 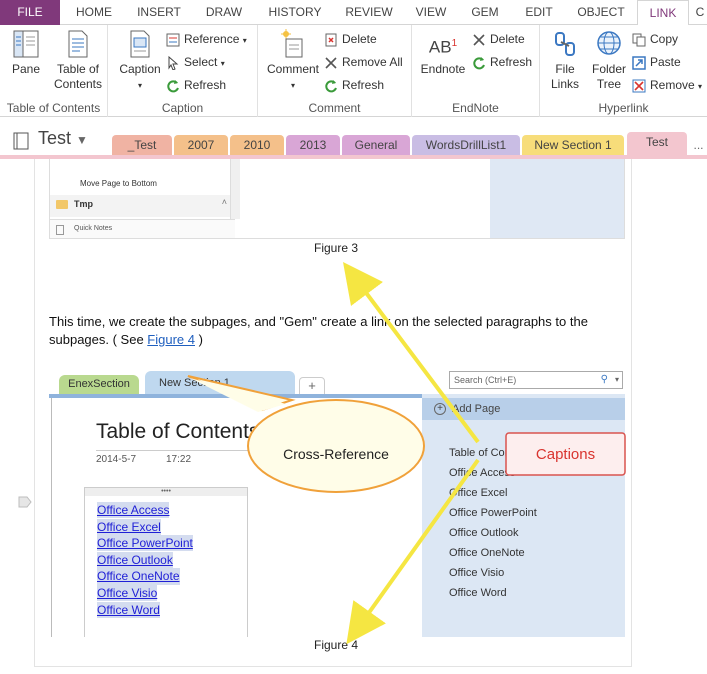 What do you see at coordinates (336, 454) in the screenshot?
I see `cross-reference-callout-label: Cross-Reference` at bounding box center [336, 454].